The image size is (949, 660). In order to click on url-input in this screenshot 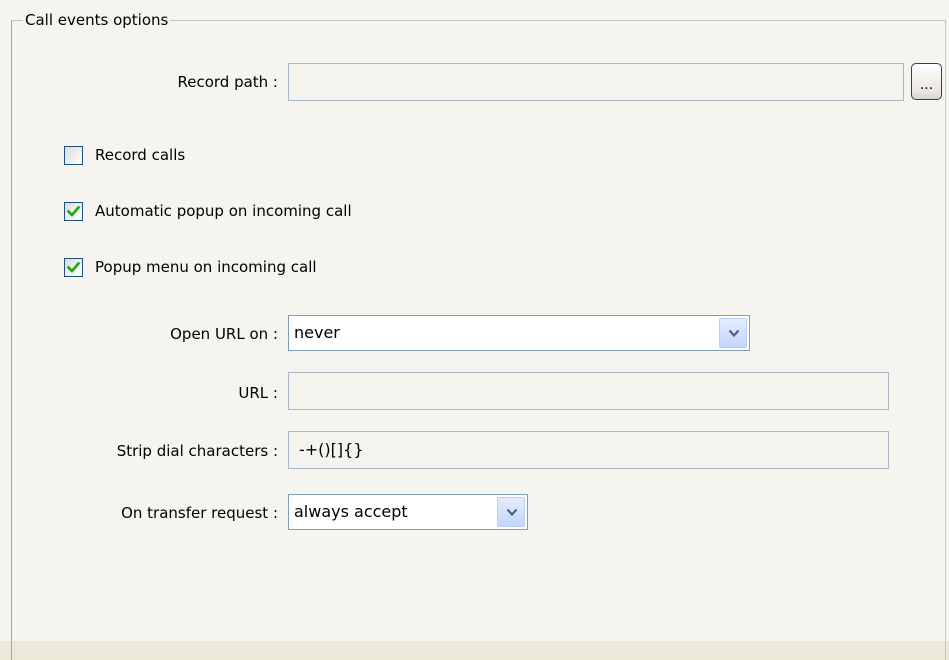, I will do `click(588, 391)`.